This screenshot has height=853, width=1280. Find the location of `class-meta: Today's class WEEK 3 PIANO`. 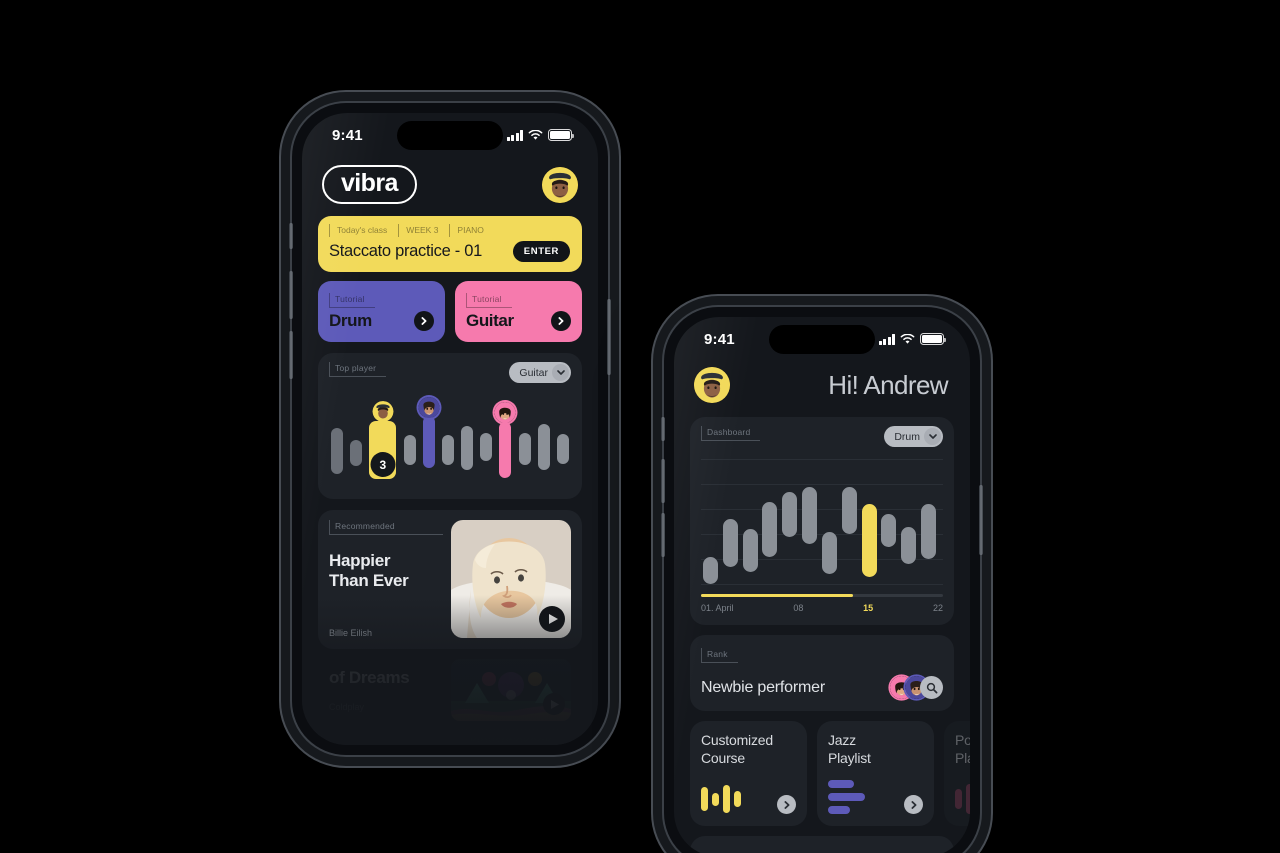

class-meta: Today's class WEEK 3 PIANO is located at coordinates (449, 230).